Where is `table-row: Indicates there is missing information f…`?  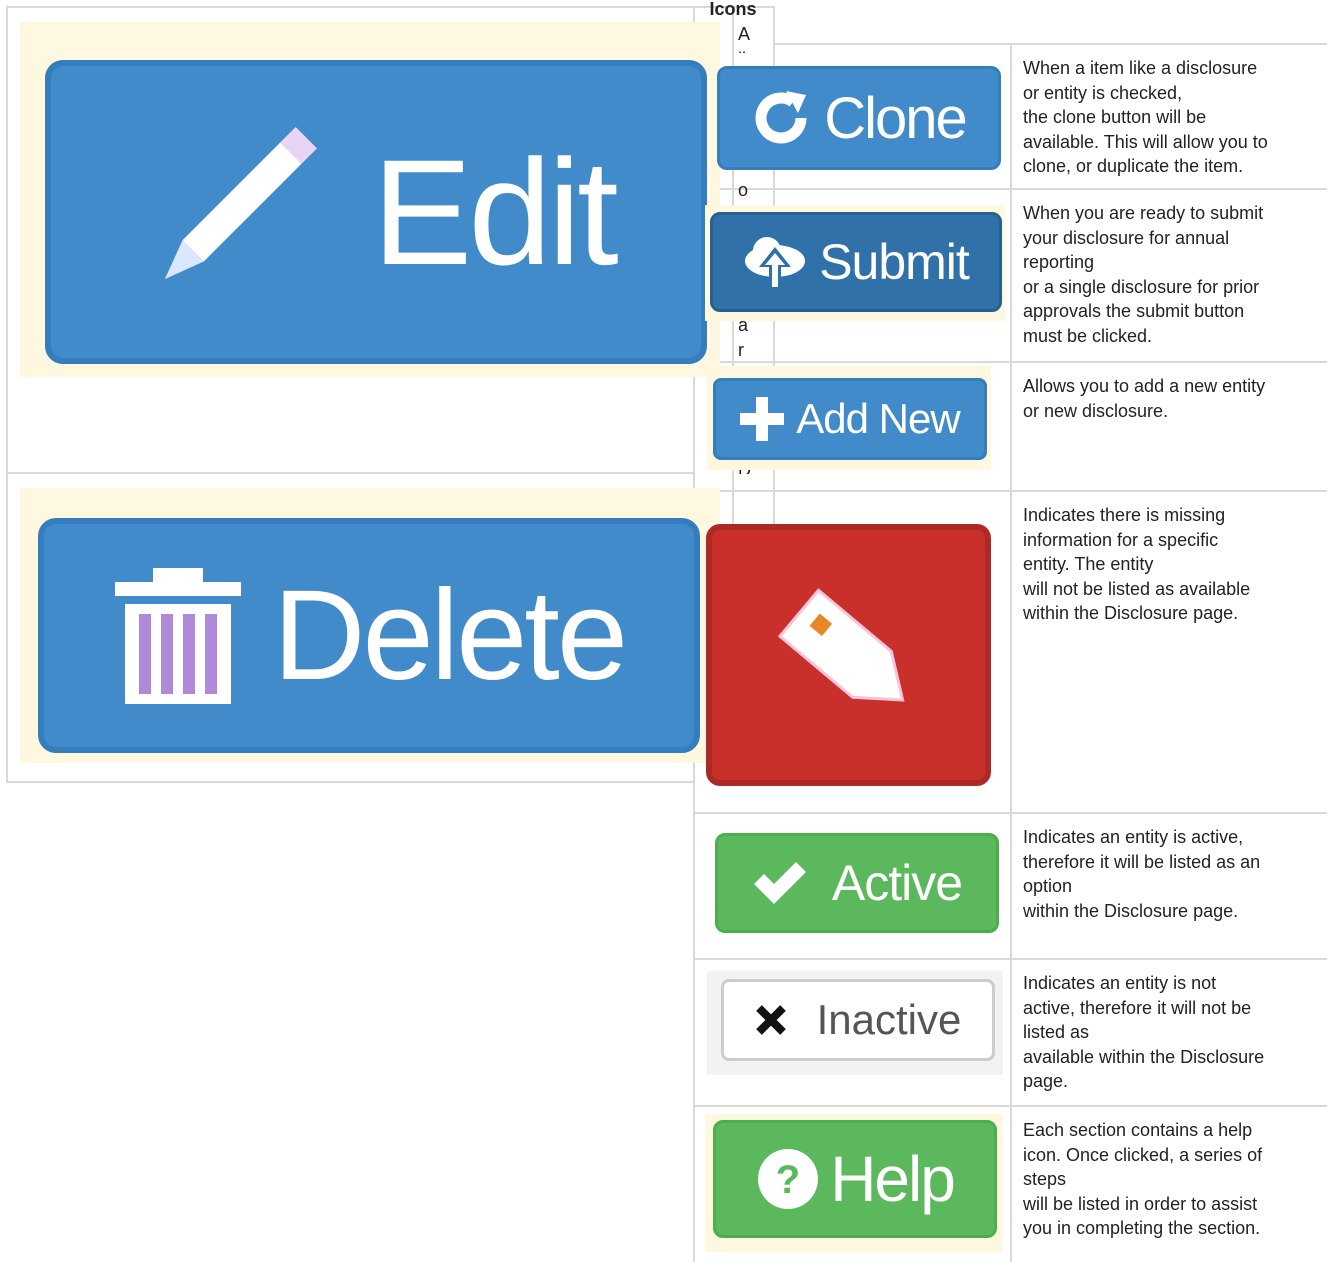 table-row: Indicates there is missing information f… is located at coordinates (1010, 651).